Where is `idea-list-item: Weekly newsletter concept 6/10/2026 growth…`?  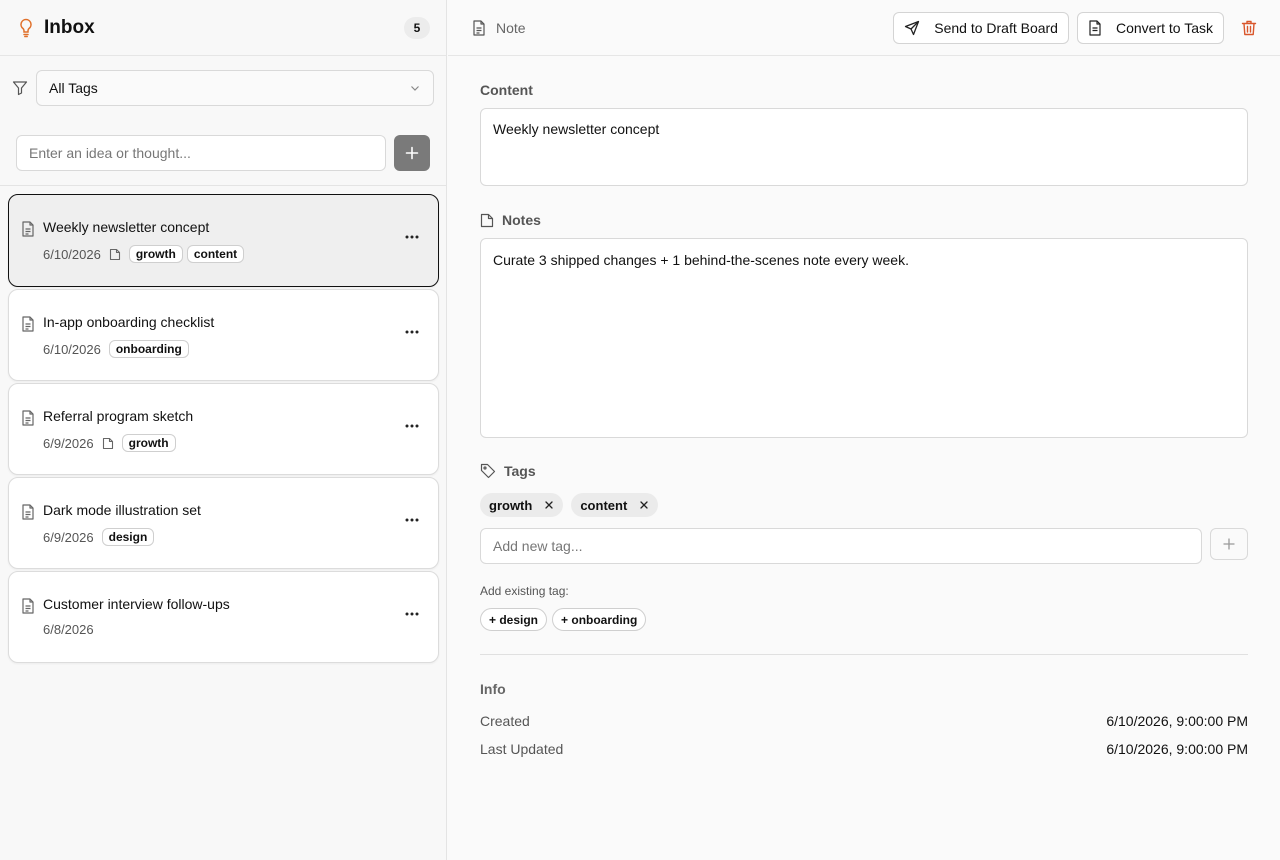 idea-list-item: Weekly newsletter concept 6/10/2026 growth… is located at coordinates (223, 240).